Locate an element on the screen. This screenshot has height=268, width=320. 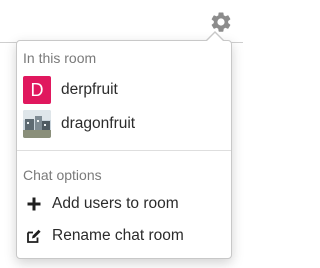
menu-divider is located at coordinates (124, 150).